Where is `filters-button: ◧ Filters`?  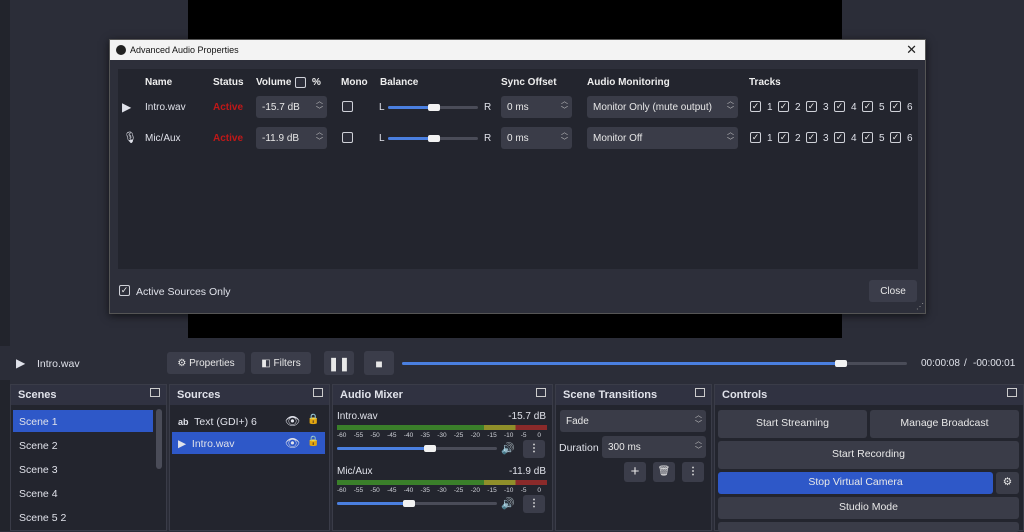
filters-button: ◧ Filters is located at coordinates (281, 363).